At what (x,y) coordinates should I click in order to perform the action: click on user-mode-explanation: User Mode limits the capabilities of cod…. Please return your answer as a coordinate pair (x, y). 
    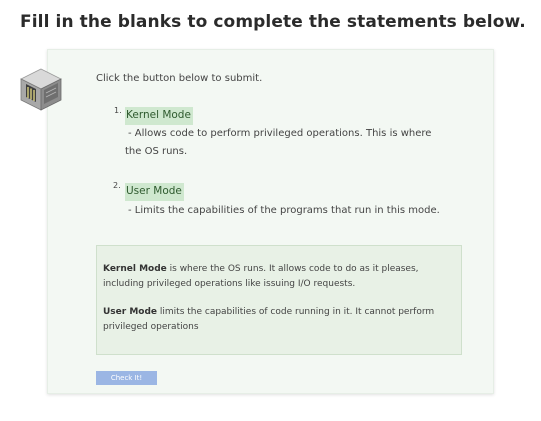
    Looking at the image, I should click on (279, 320).